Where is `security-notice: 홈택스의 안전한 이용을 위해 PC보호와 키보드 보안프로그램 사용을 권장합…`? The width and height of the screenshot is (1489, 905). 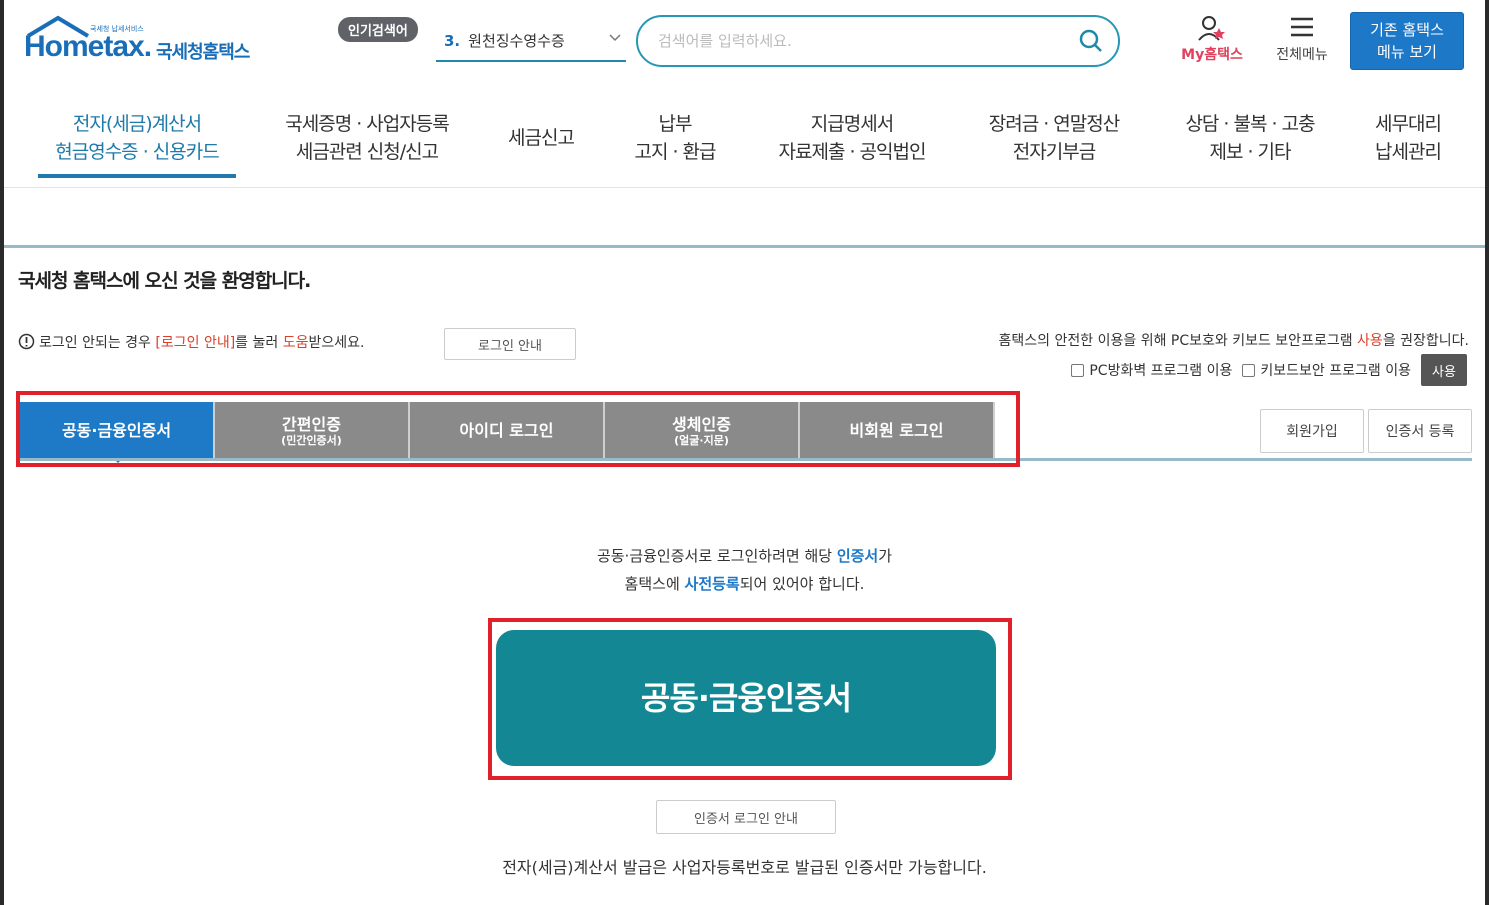
security-notice: 홈택스의 안전한 이용을 위해 PC보호와 키보드 보안프로그램 사용을 권장합… is located at coordinates (1234, 340).